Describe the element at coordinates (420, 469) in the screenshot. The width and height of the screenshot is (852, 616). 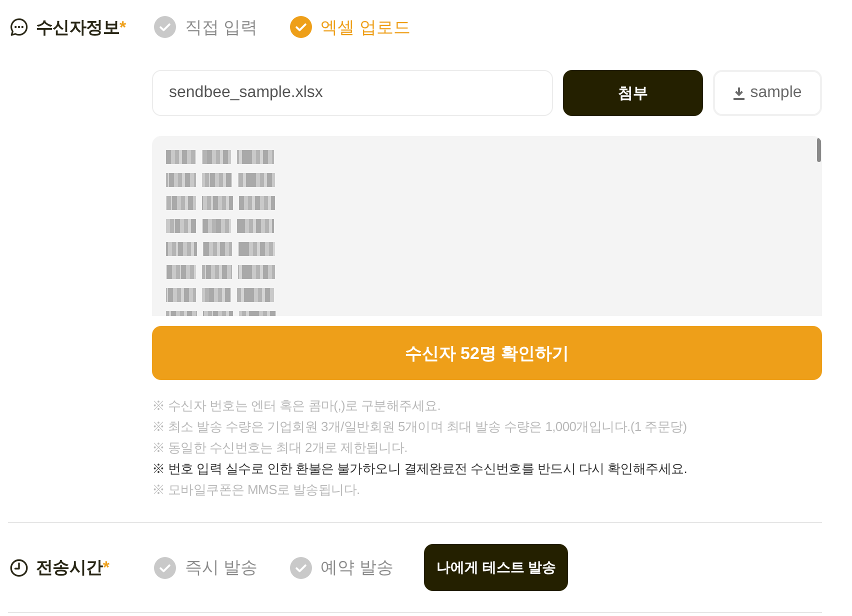
I see `notice-text: ※ 번호 입력 실수로 인한 환불은 불가하오니 결제완료전 수신번호를 반드시 다시 확인해주세요.` at that location.